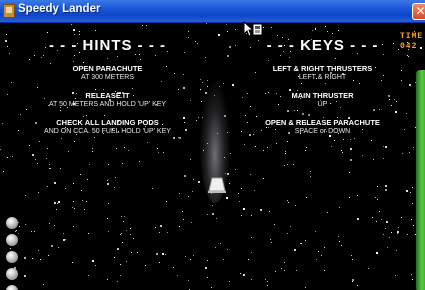 Image resolution: width=425 pixels, height=290 pixels. Describe the element at coordinates (322, 95) in the screenshot. I see `key-action: MAIN THRUSTER` at that location.